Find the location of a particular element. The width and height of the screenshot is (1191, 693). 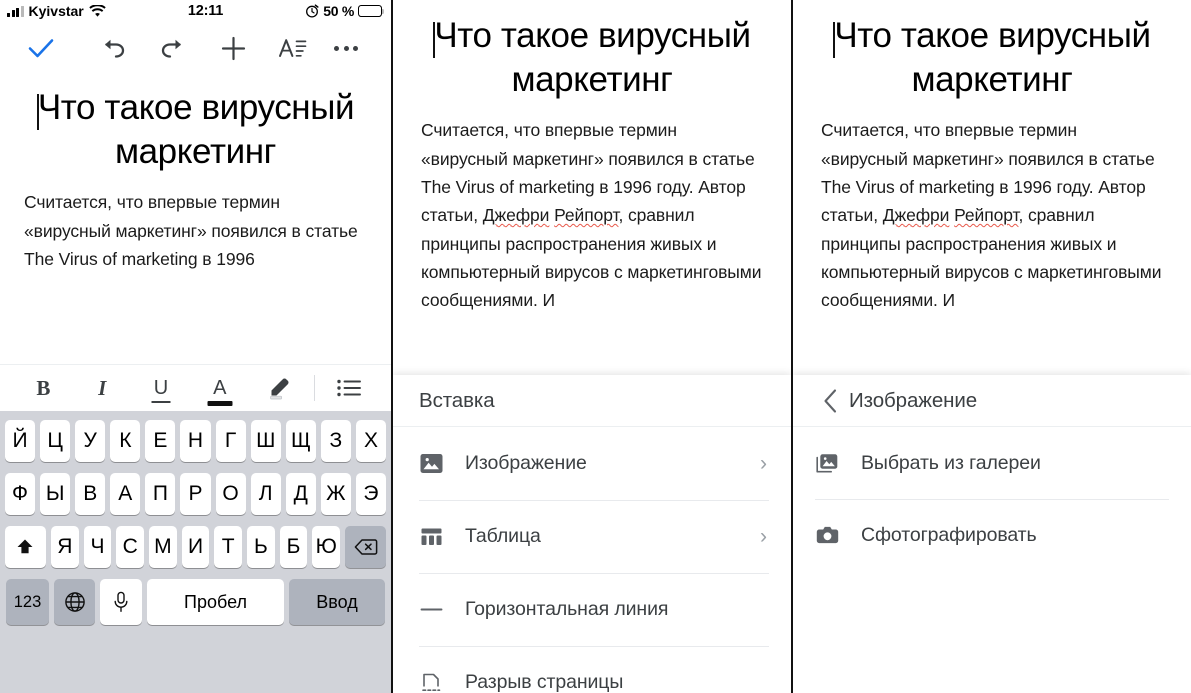

key-15: П is located at coordinates (160, 494).